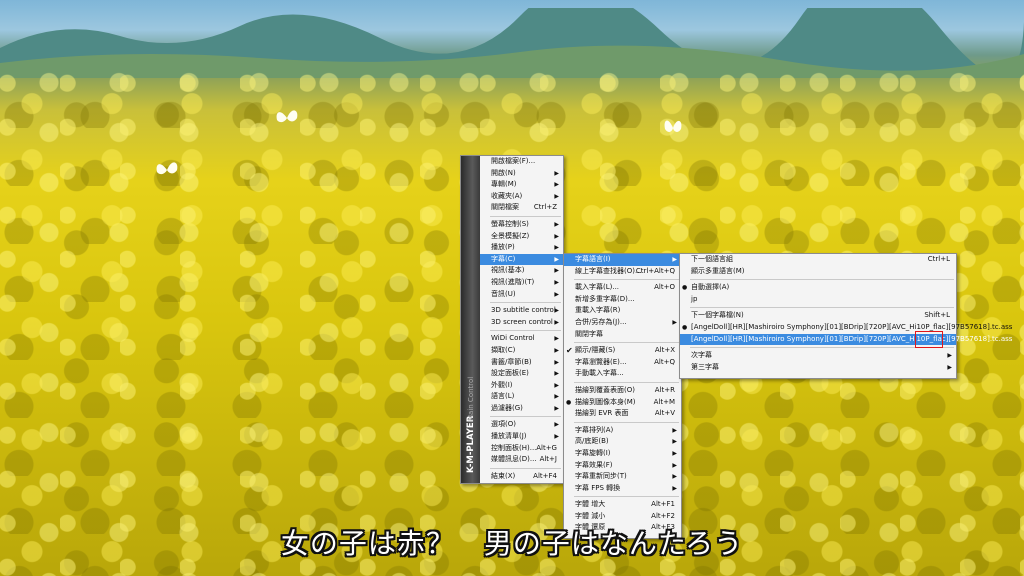 The image size is (1024, 576). What do you see at coordinates (510, 223) in the screenshot?
I see `main-menu-item-label: 螢幕控制(S)` at bounding box center [510, 223].